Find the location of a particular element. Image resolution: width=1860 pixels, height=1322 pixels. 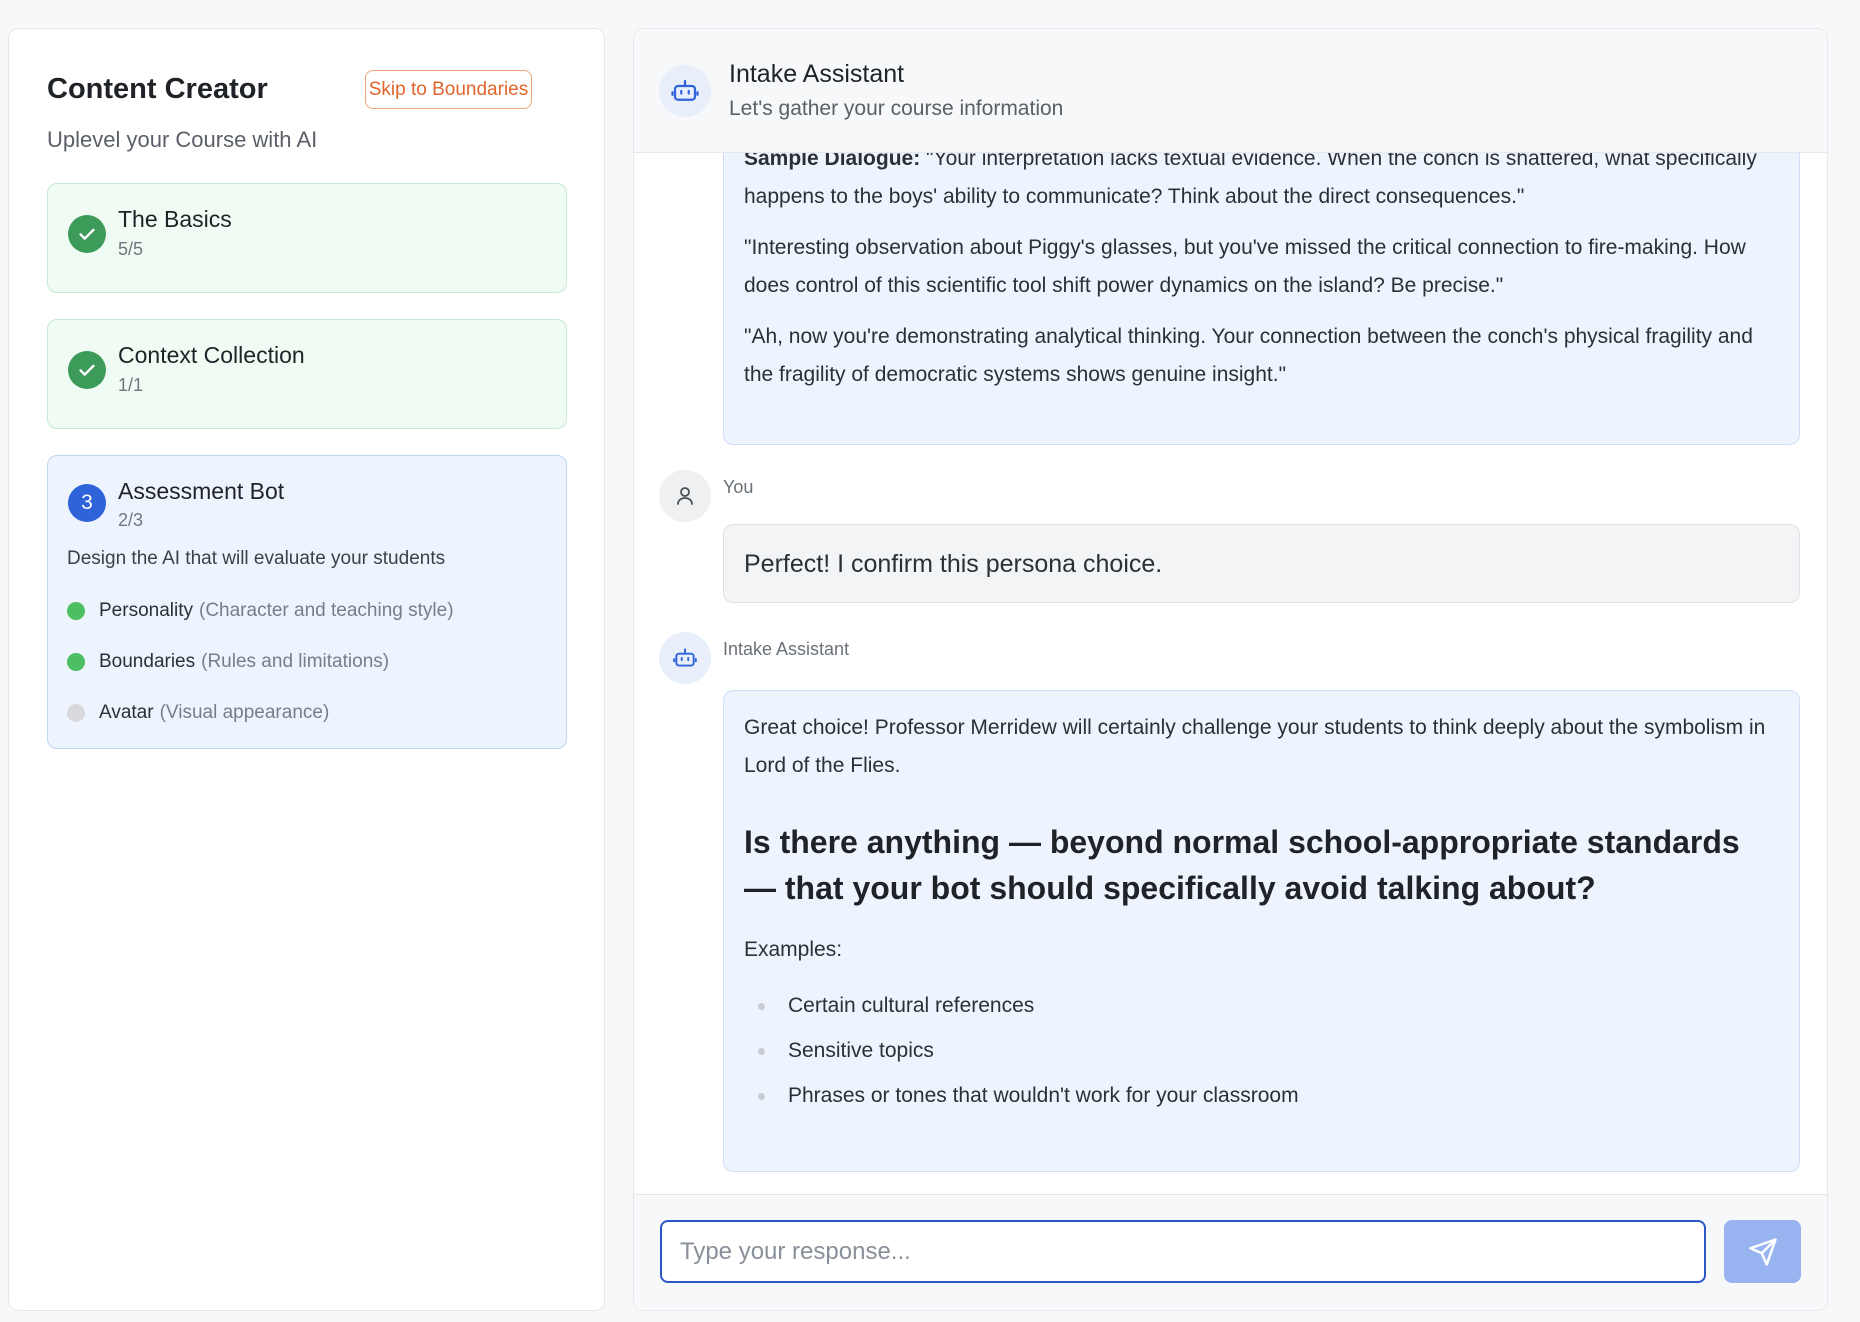

sample-dialogue-label: Sample Dialogue: is located at coordinates (832, 161).